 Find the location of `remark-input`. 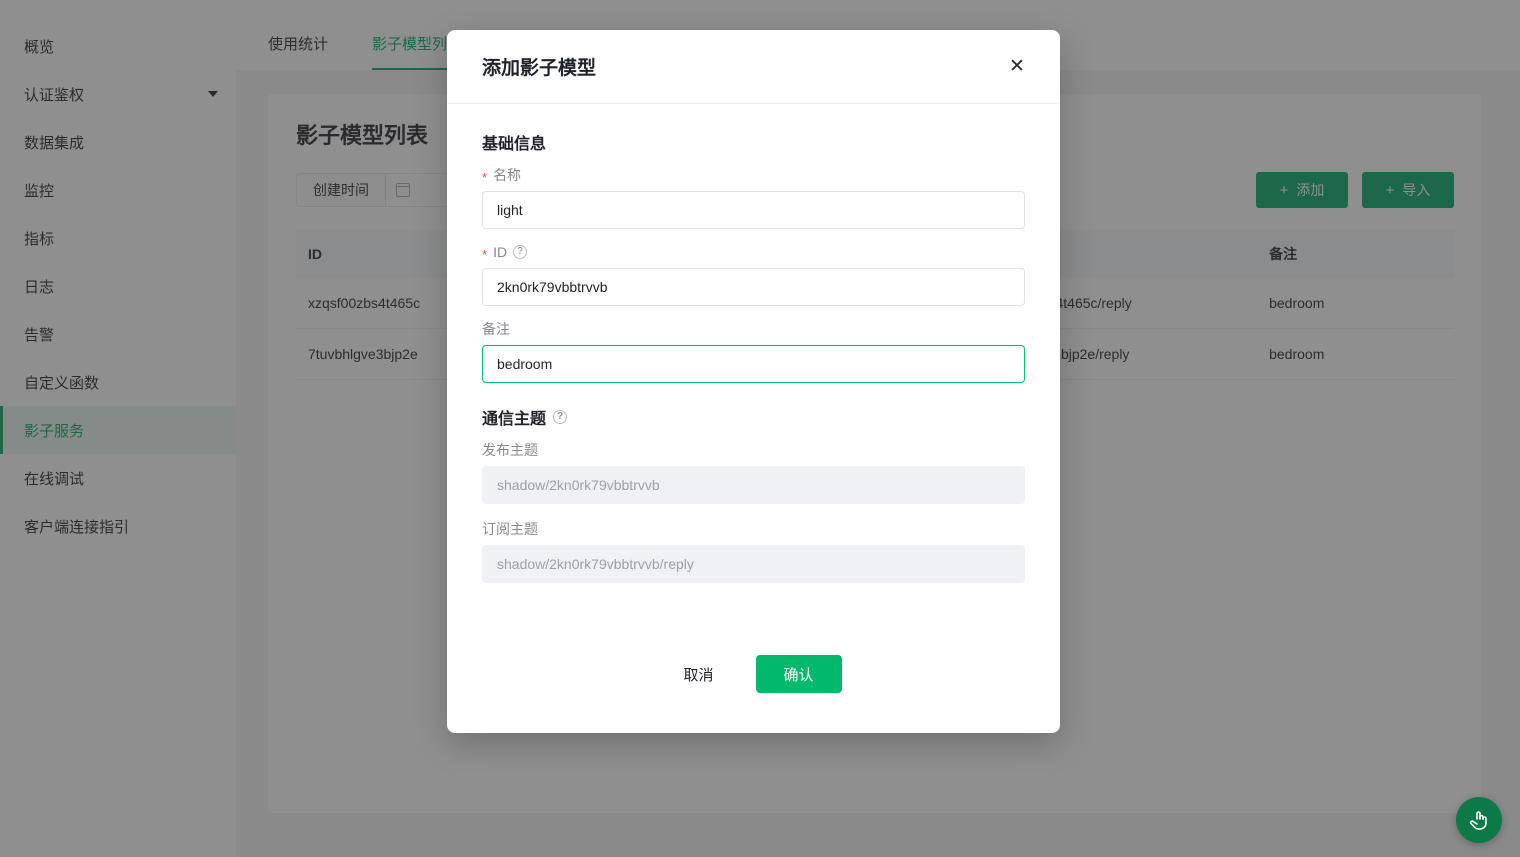

remark-input is located at coordinates (753, 364).